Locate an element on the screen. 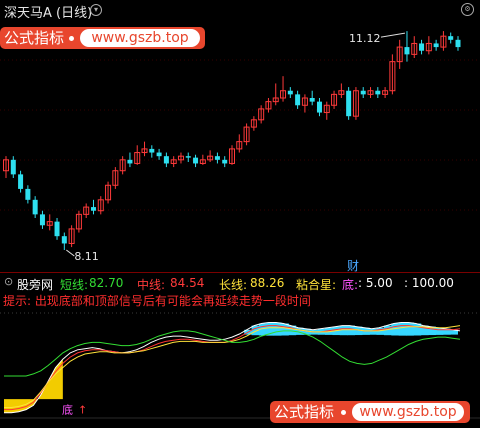 The width and height of the screenshot is (480, 428). indicator-expand-icon: ⊙ is located at coordinates (8, 281).